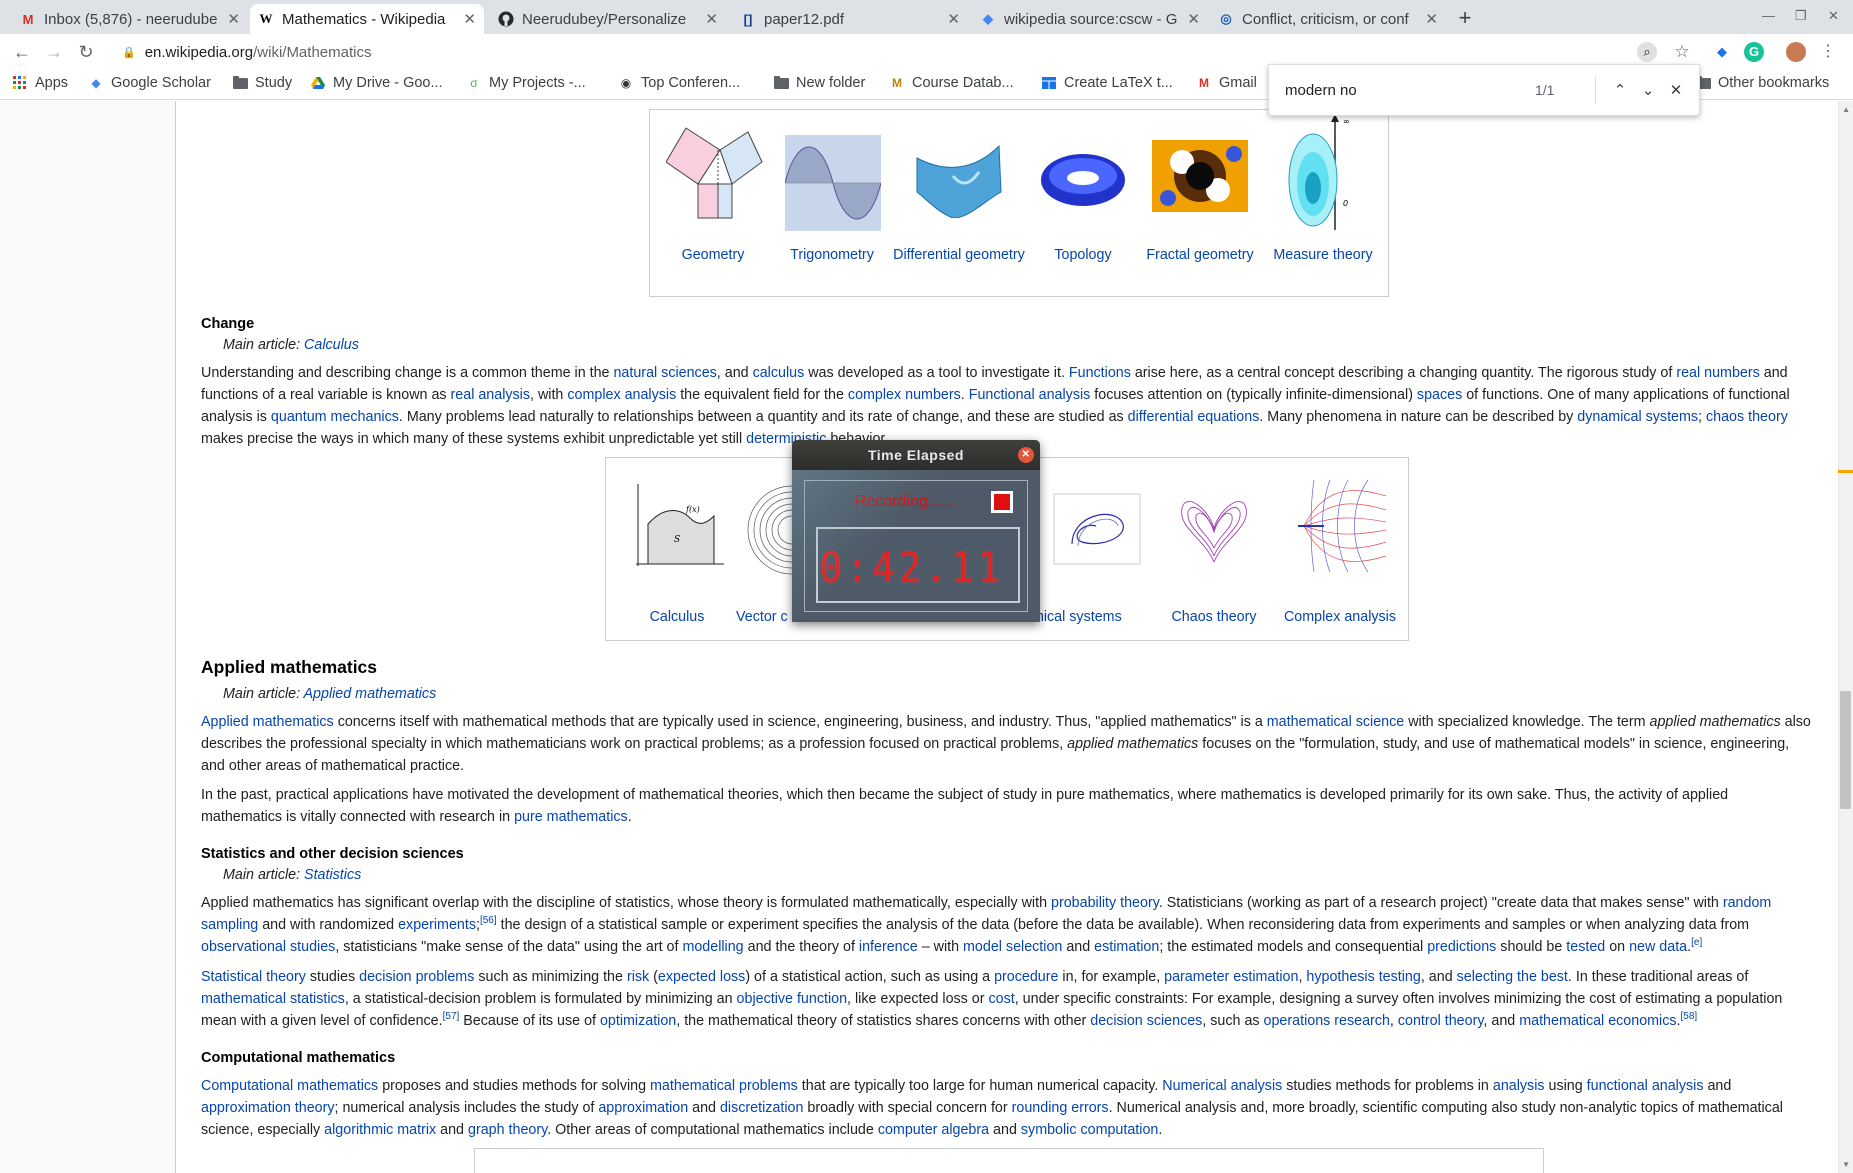 The image size is (1853, 1173). I want to click on scrollbar-thumb, so click(1845, 750).